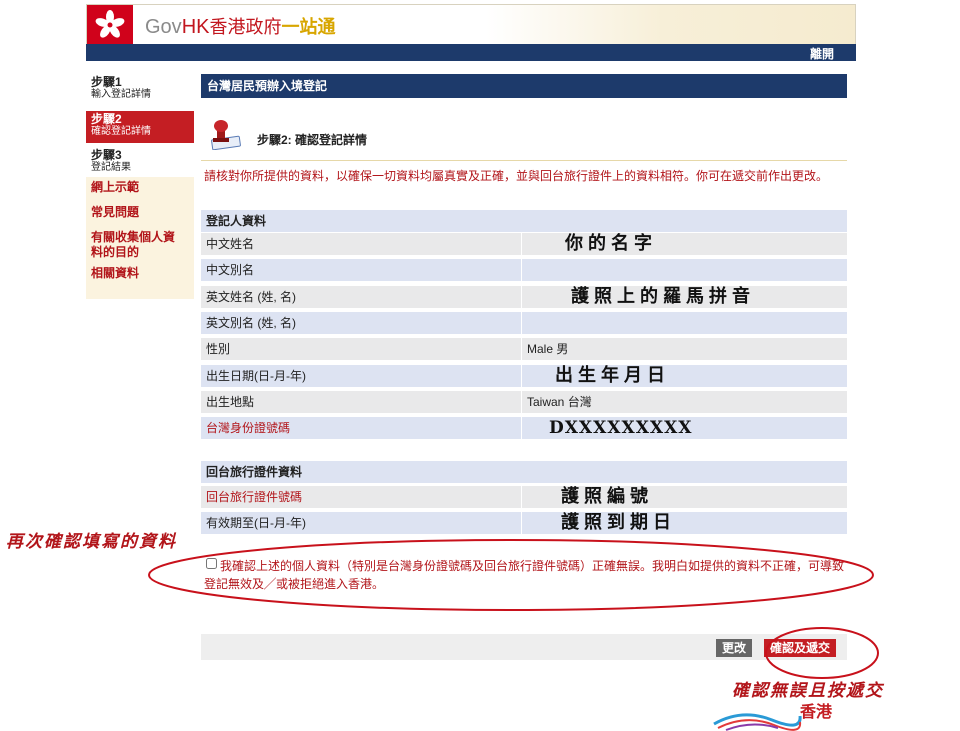 Image resolution: width=960 pixels, height=731 pixels. Describe the element at coordinates (822, 53) in the screenshot. I see `logout-link: 離開` at that location.